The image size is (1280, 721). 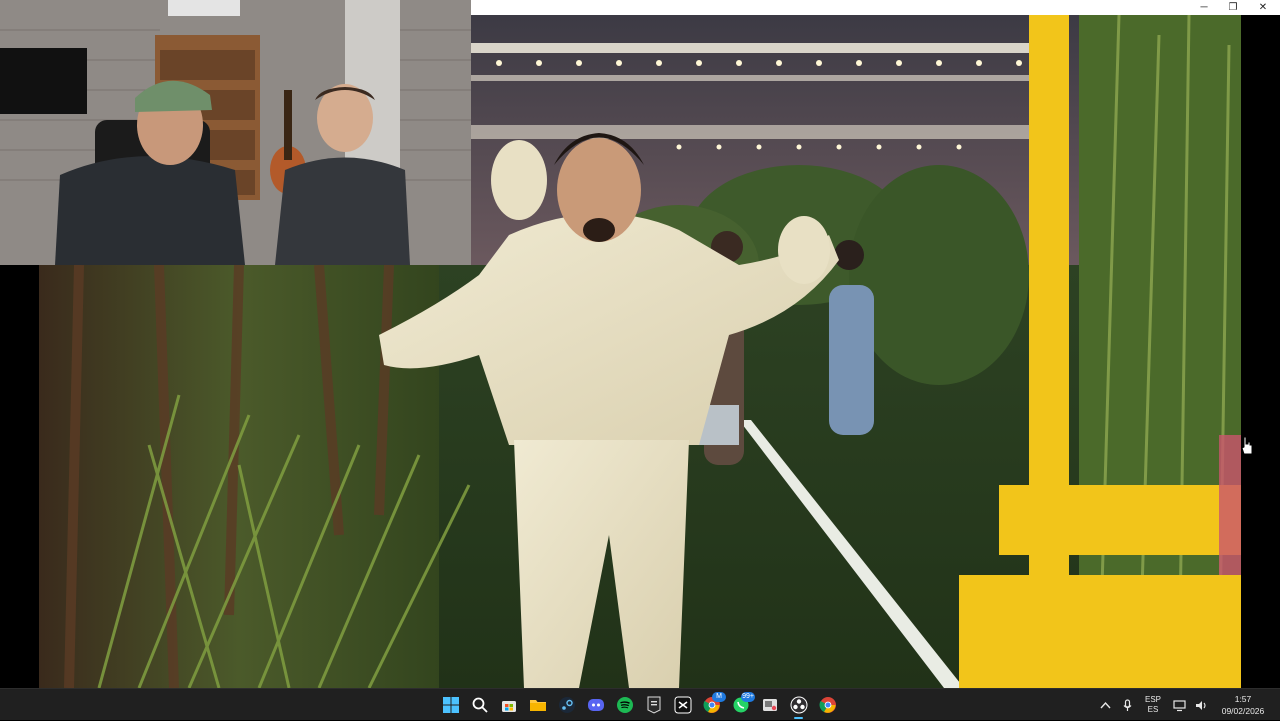 I want to click on microphone-tray-button, so click(x=1127, y=705).